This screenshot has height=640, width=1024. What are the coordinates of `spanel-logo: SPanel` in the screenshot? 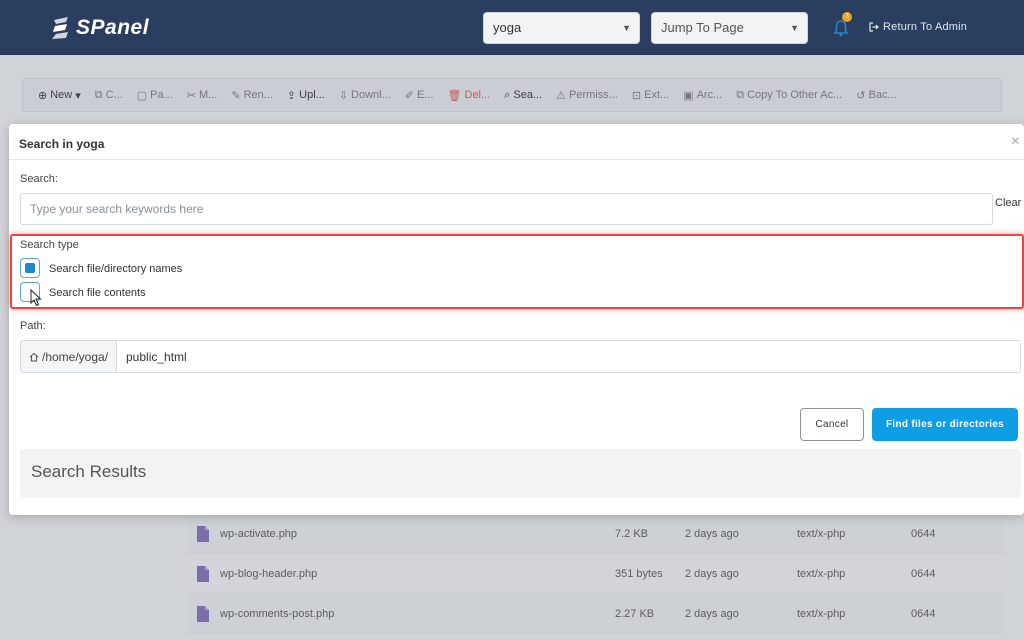 It's located at (99, 28).